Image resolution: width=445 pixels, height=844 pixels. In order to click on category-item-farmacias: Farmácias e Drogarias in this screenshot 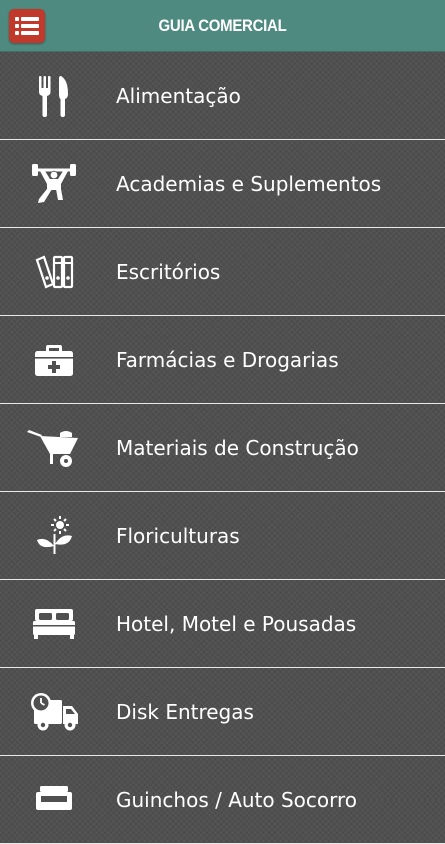, I will do `click(222, 360)`.